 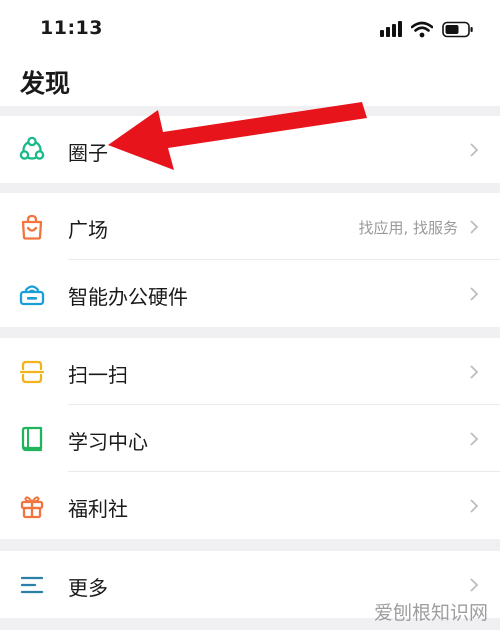 I want to click on menu-lines-icon, so click(x=32, y=585).